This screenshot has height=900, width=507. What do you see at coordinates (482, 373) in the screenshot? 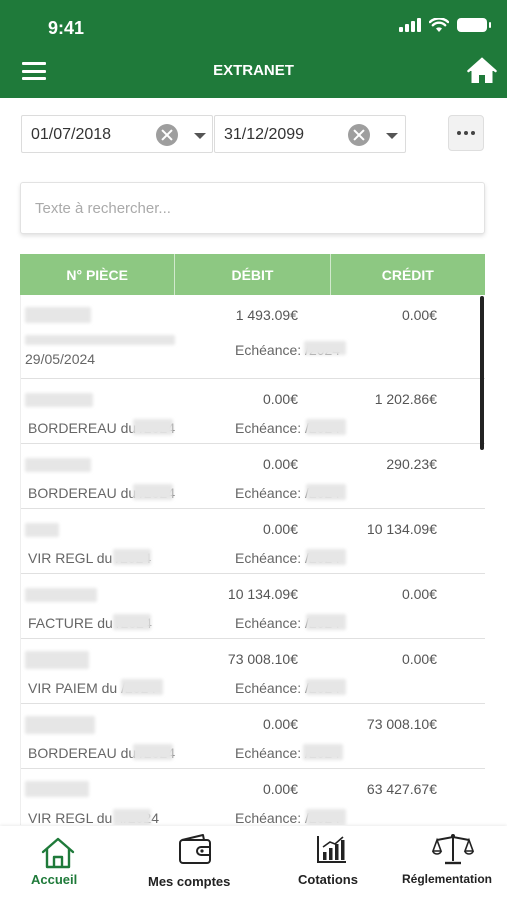
I see `table-scrollbar` at bounding box center [482, 373].